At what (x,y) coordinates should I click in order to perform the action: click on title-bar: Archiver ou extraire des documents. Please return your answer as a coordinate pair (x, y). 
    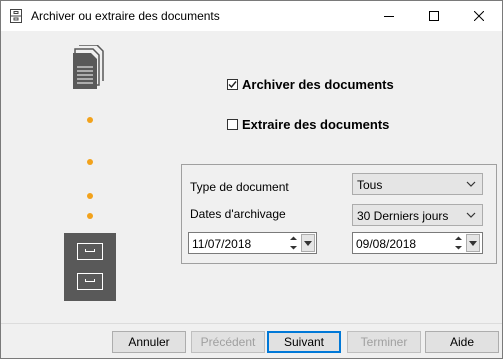
    Looking at the image, I should click on (251, 16).